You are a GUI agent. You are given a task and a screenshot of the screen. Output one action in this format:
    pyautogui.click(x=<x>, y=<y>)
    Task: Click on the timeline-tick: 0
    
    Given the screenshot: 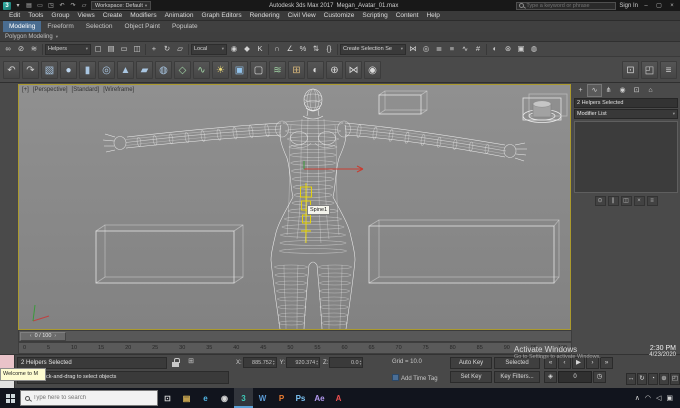 What is the action you would take?
    pyautogui.click(x=24, y=348)
    